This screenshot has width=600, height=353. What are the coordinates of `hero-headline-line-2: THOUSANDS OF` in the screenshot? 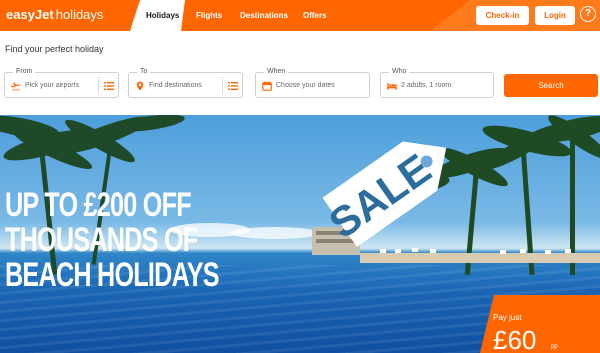 It's located at (101, 240).